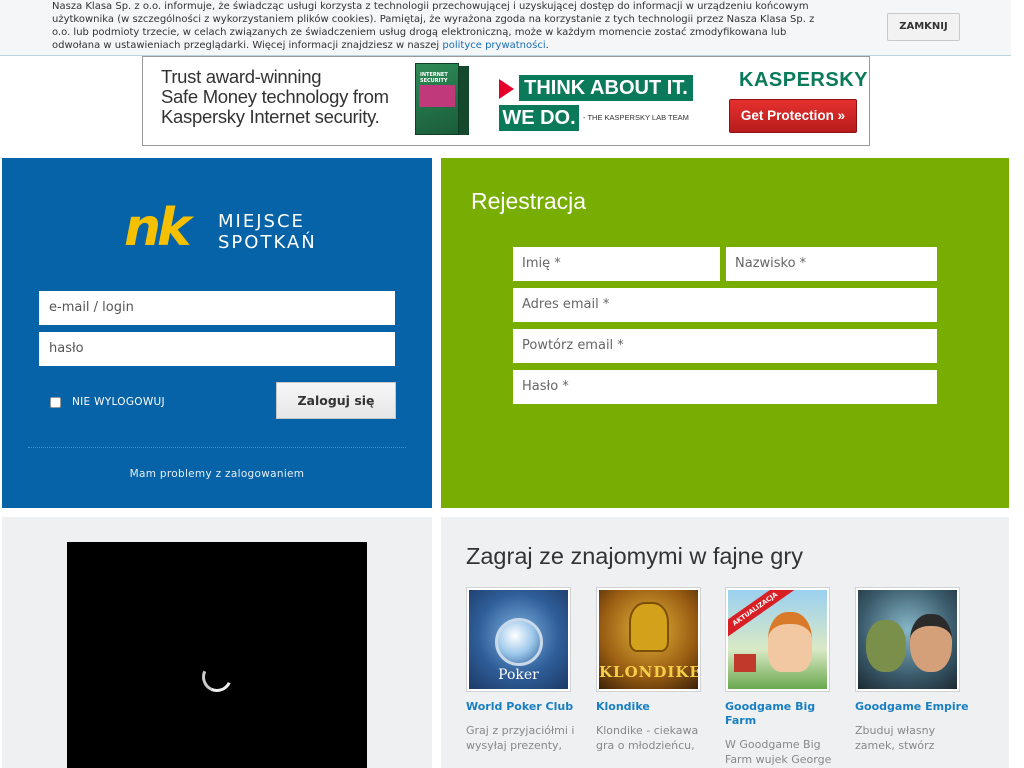  What do you see at coordinates (725, 346) in the screenshot?
I see `repeat-email-input: Powtórz email *` at bounding box center [725, 346].